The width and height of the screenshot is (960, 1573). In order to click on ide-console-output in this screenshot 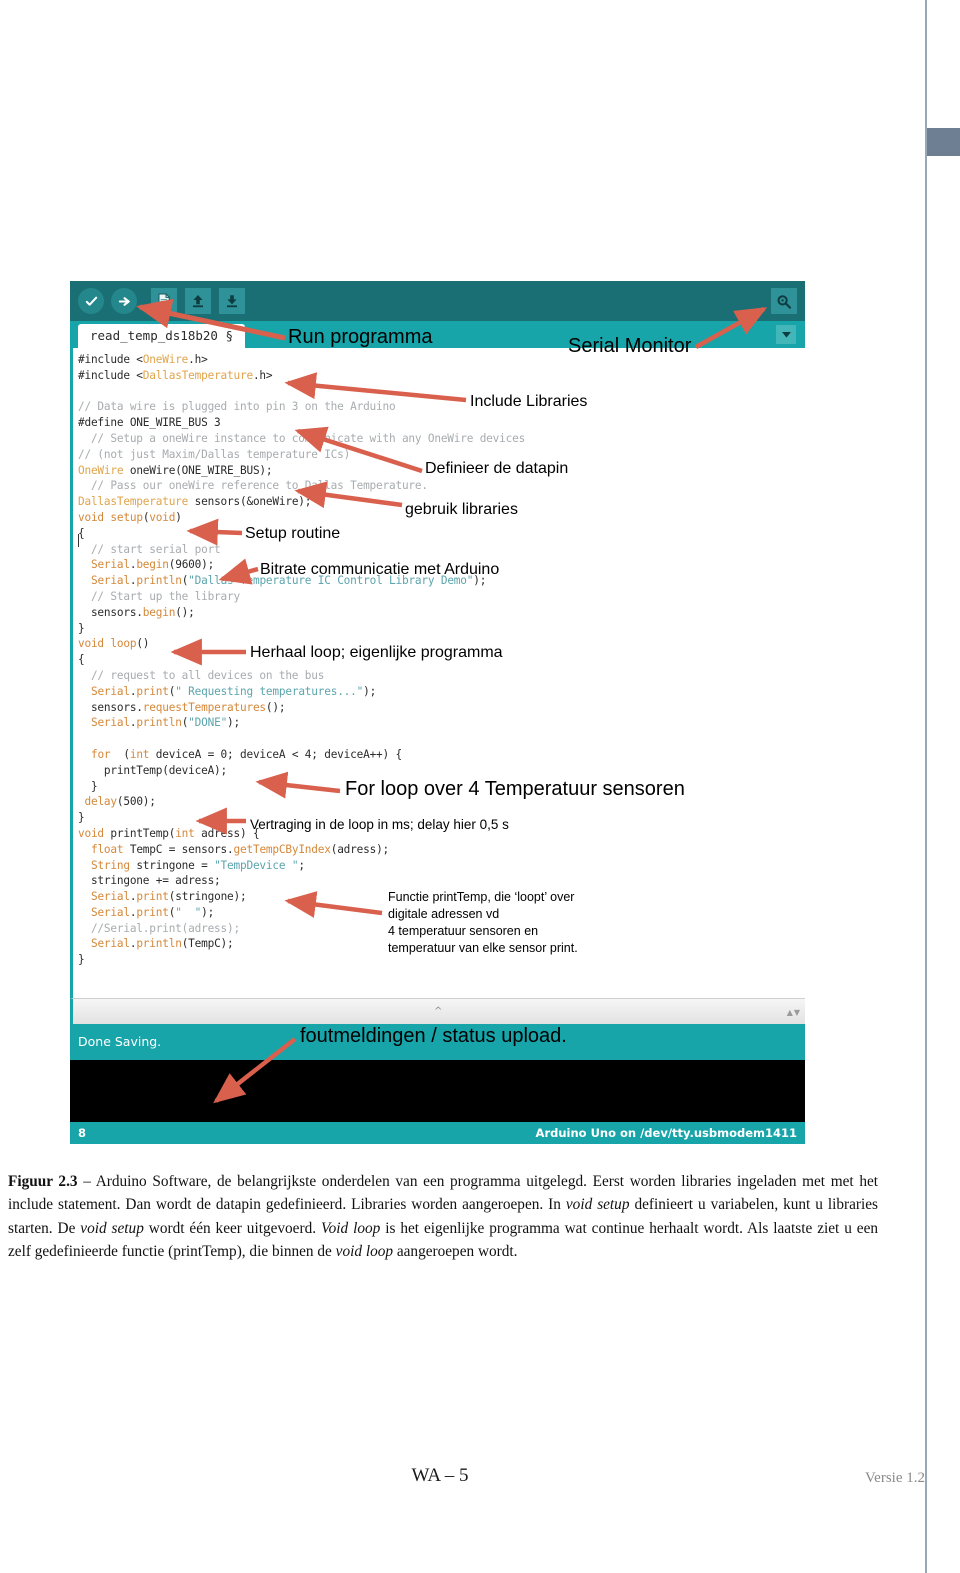, I will do `click(437, 1091)`.